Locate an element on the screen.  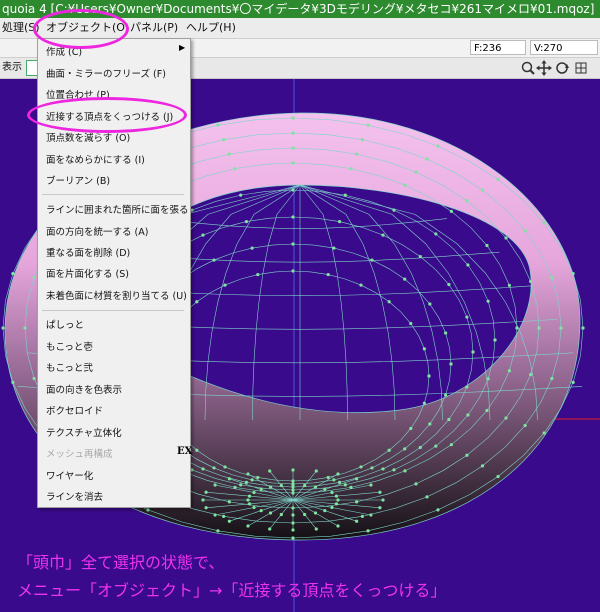
menu-item-delete-overlap: 重なる面を削除 (D) is located at coordinates (88, 252).